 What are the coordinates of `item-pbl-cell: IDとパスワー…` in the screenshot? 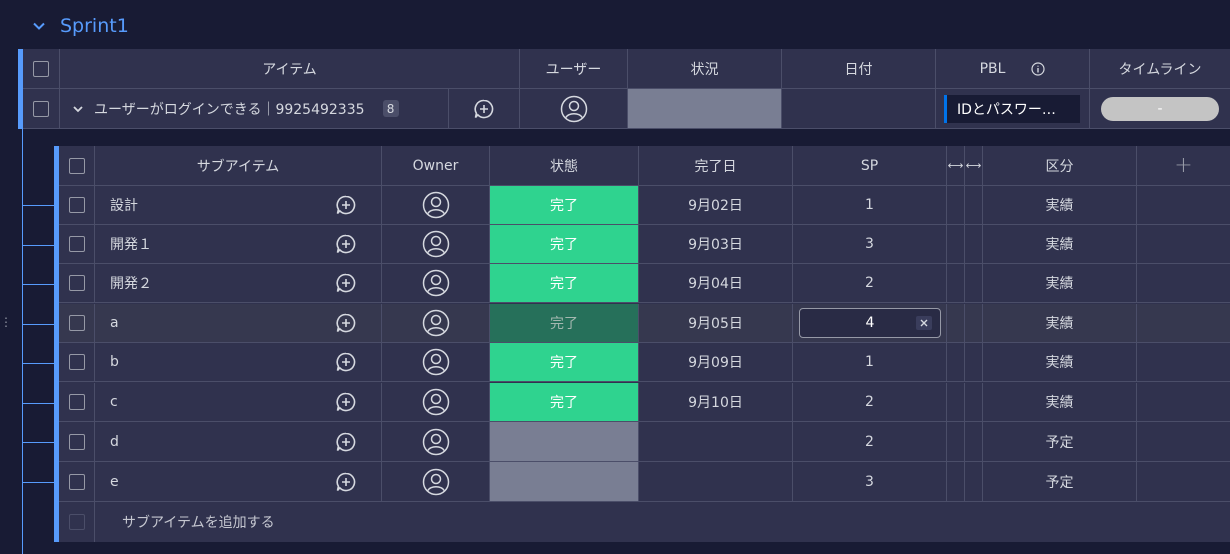 It's located at (1013, 109).